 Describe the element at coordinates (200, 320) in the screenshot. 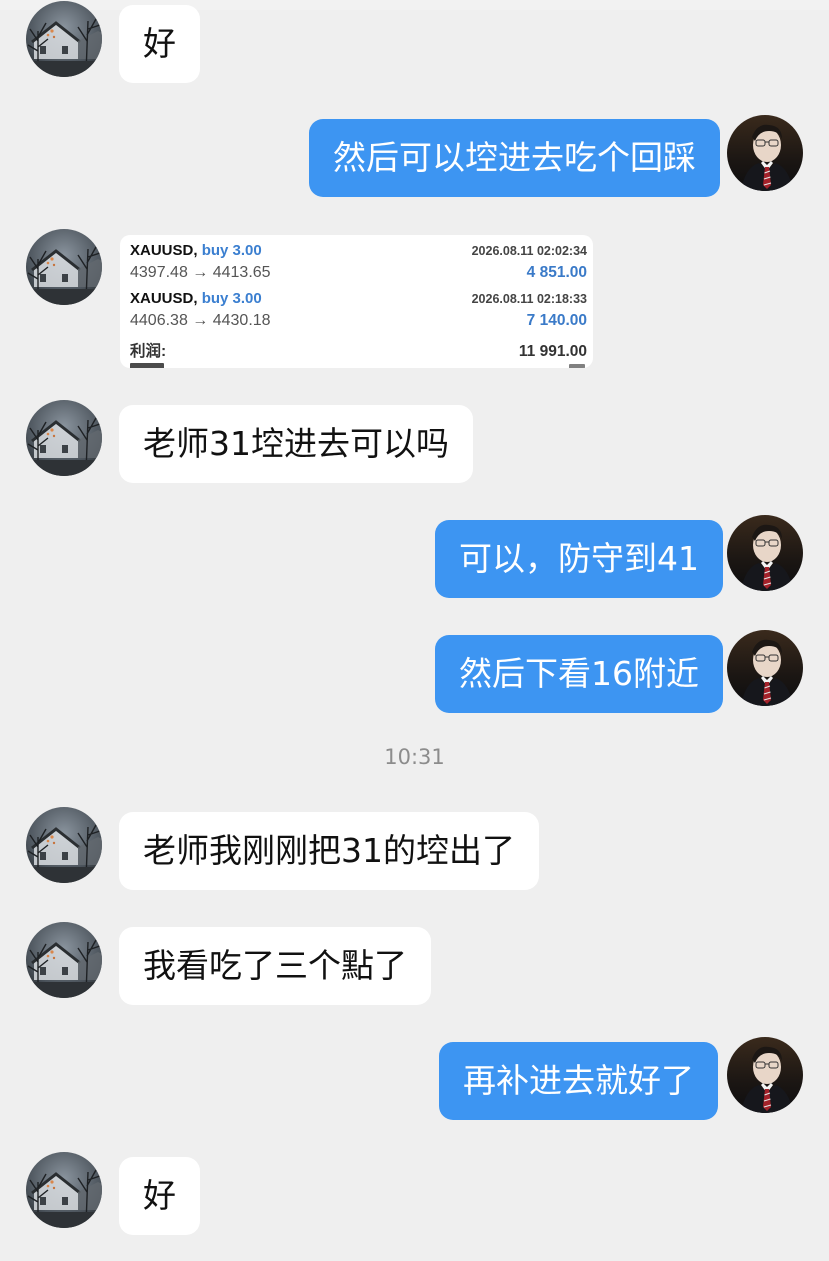

I see `trade-prices: 4406.38 → 4430.18` at that location.